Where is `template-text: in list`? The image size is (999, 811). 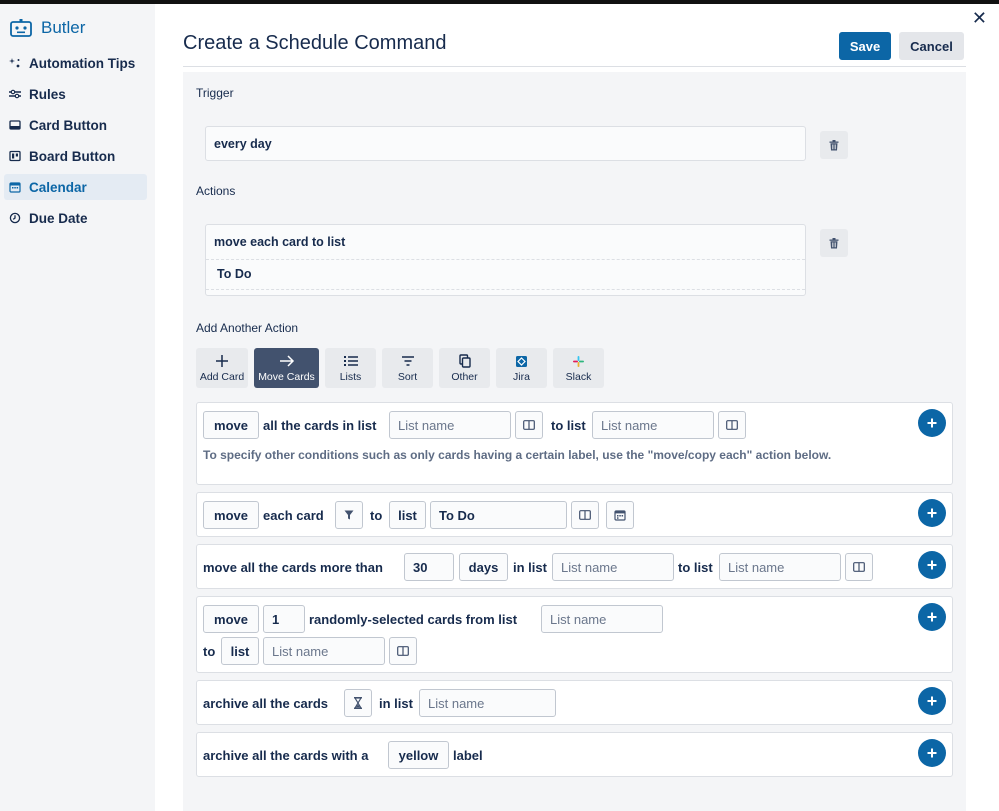 template-text: in list is located at coordinates (396, 703).